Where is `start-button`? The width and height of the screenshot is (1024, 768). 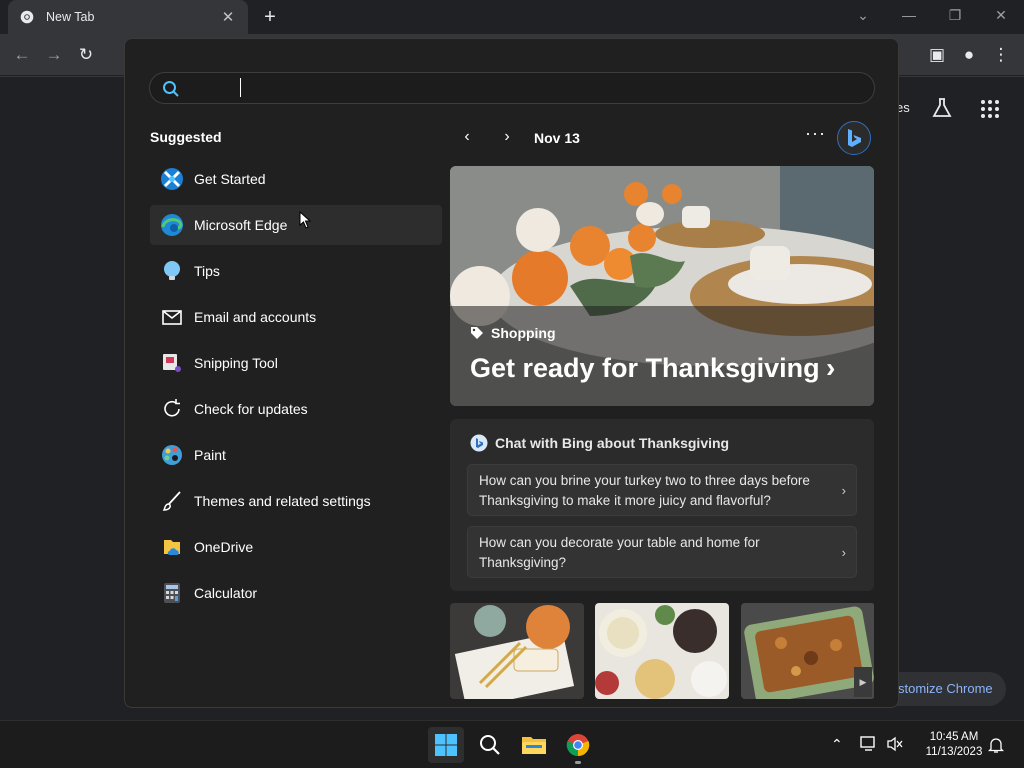 start-button is located at coordinates (446, 745).